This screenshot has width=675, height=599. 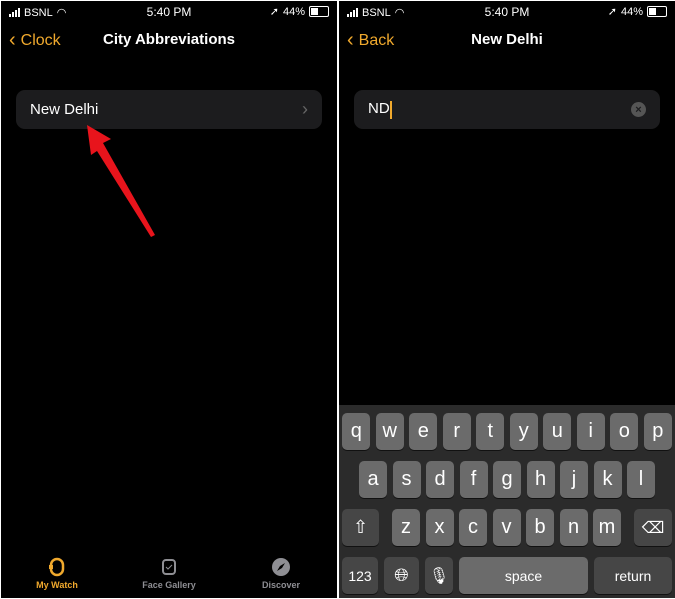 I want to click on key-i: i, so click(x=590, y=431).